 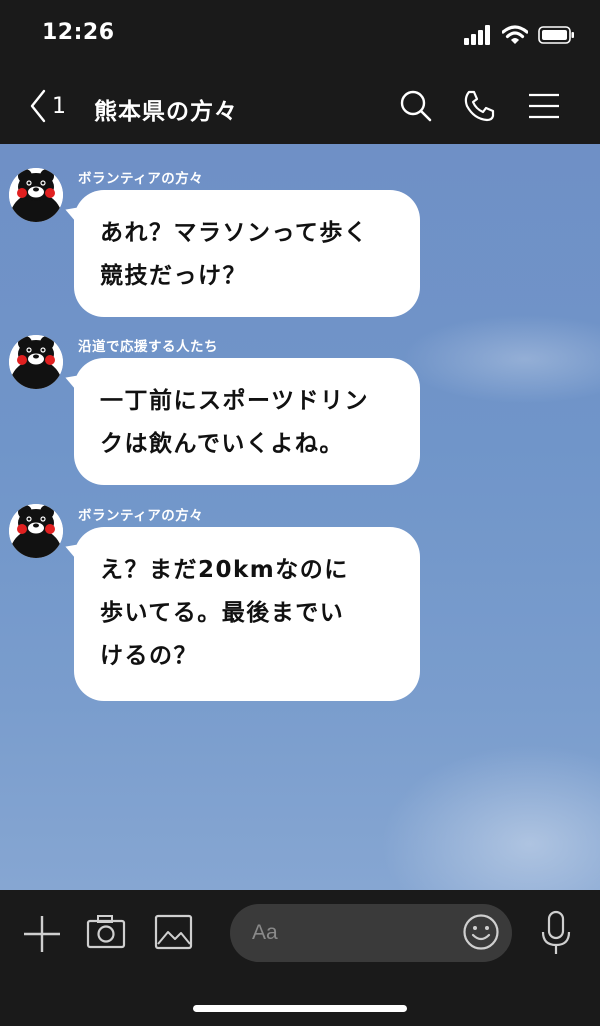 I want to click on battery-icon, so click(x=556, y=35).